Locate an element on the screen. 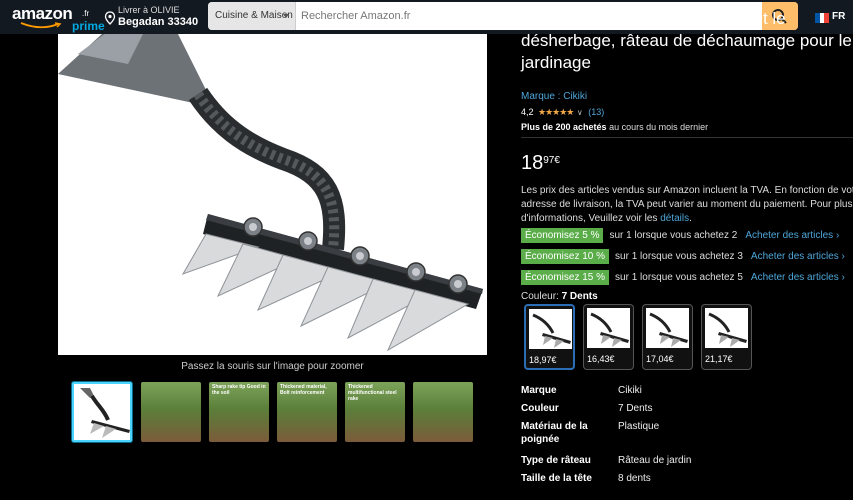  brand-link: Marque : Cikiki is located at coordinates (554, 96).